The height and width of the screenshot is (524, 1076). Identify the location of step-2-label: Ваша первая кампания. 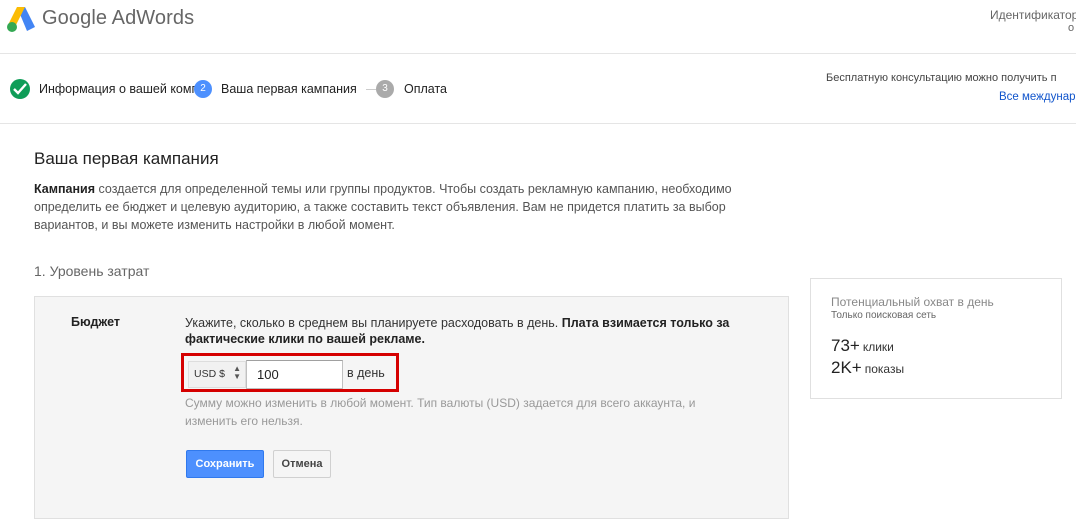
(289, 89).